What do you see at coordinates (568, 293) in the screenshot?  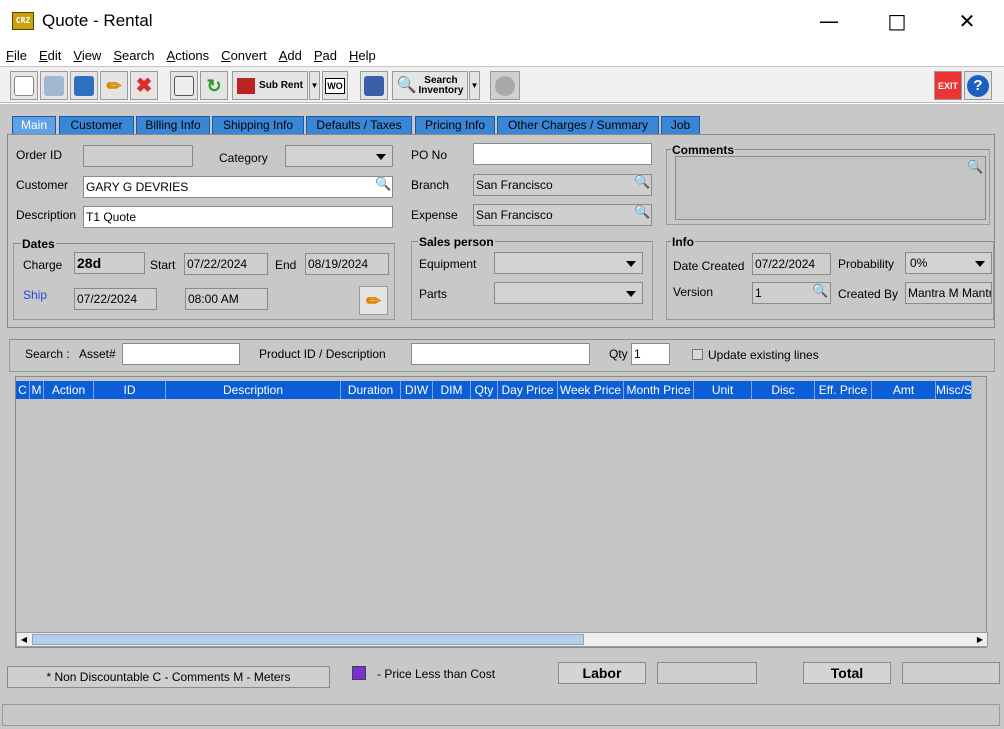 I see `parts-select` at bounding box center [568, 293].